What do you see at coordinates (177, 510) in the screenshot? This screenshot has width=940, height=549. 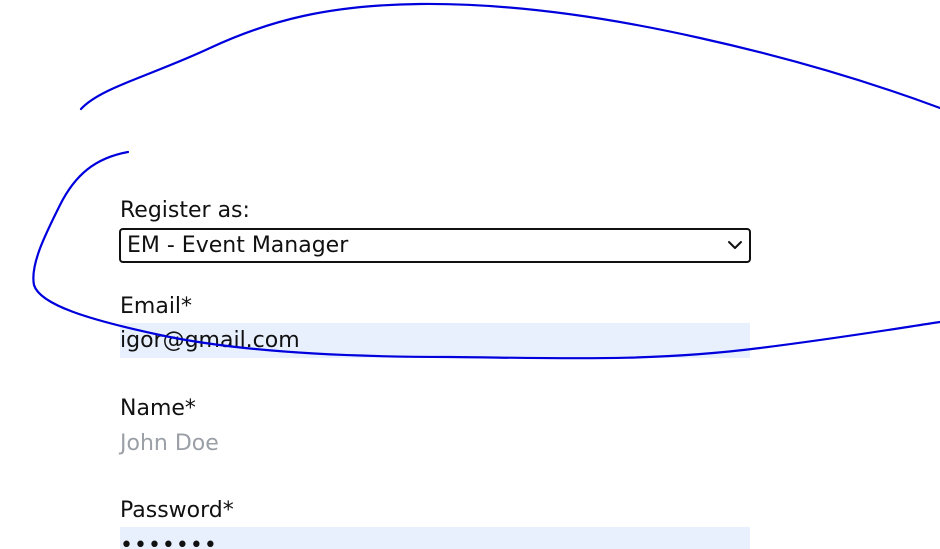 I see `password-label: Password*` at bounding box center [177, 510].